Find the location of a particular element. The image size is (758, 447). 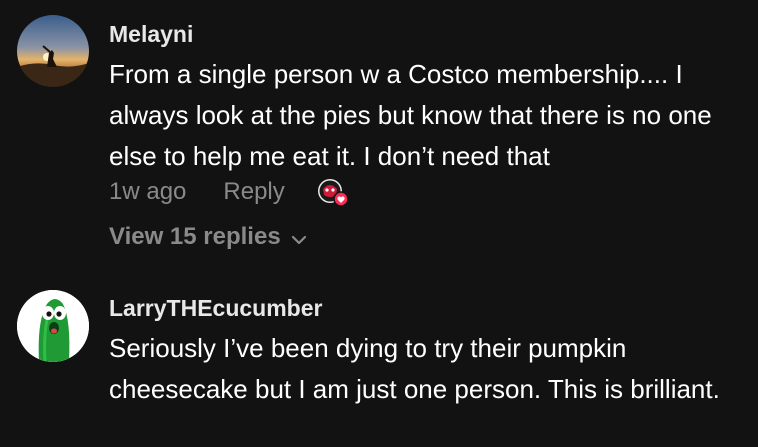

creator-liked-heart-icon is located at coordinates (333, 192).